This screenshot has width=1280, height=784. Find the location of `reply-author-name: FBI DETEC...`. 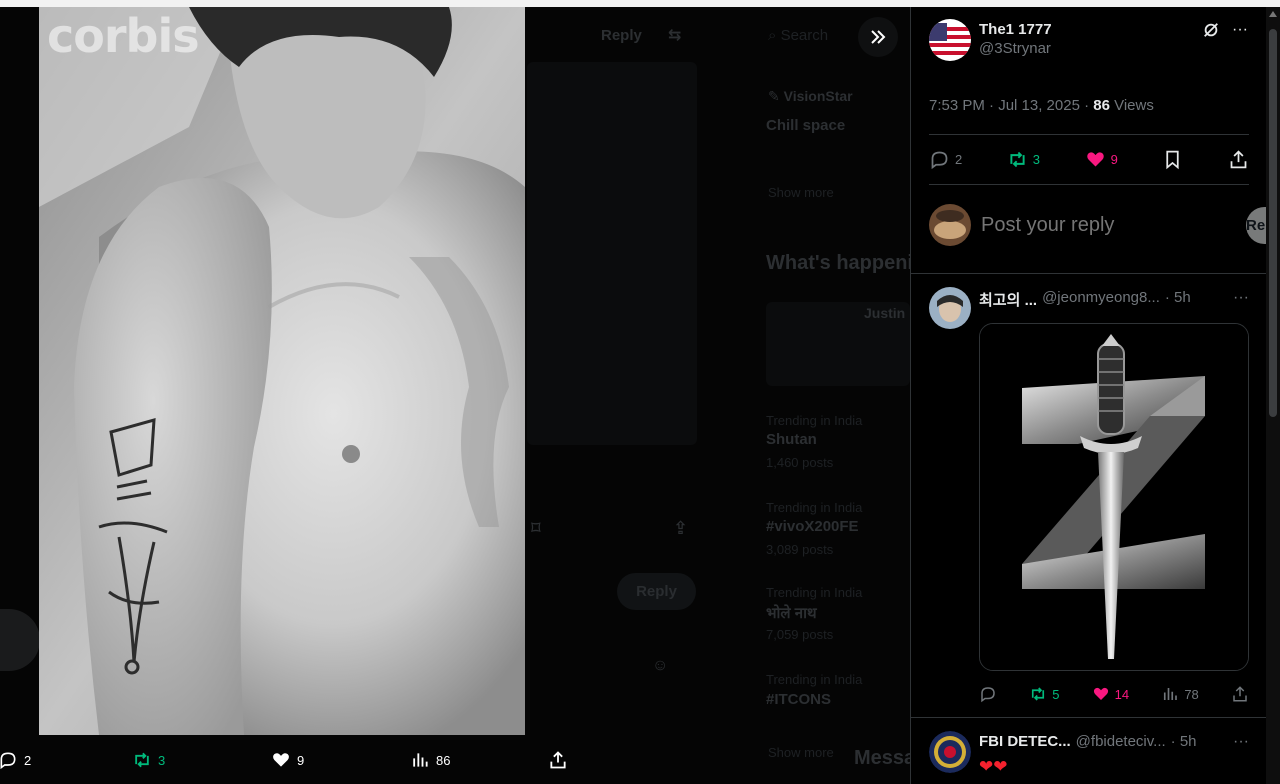

reply-author-name: FBI DETEC... is located at coordinates (1025, 741).